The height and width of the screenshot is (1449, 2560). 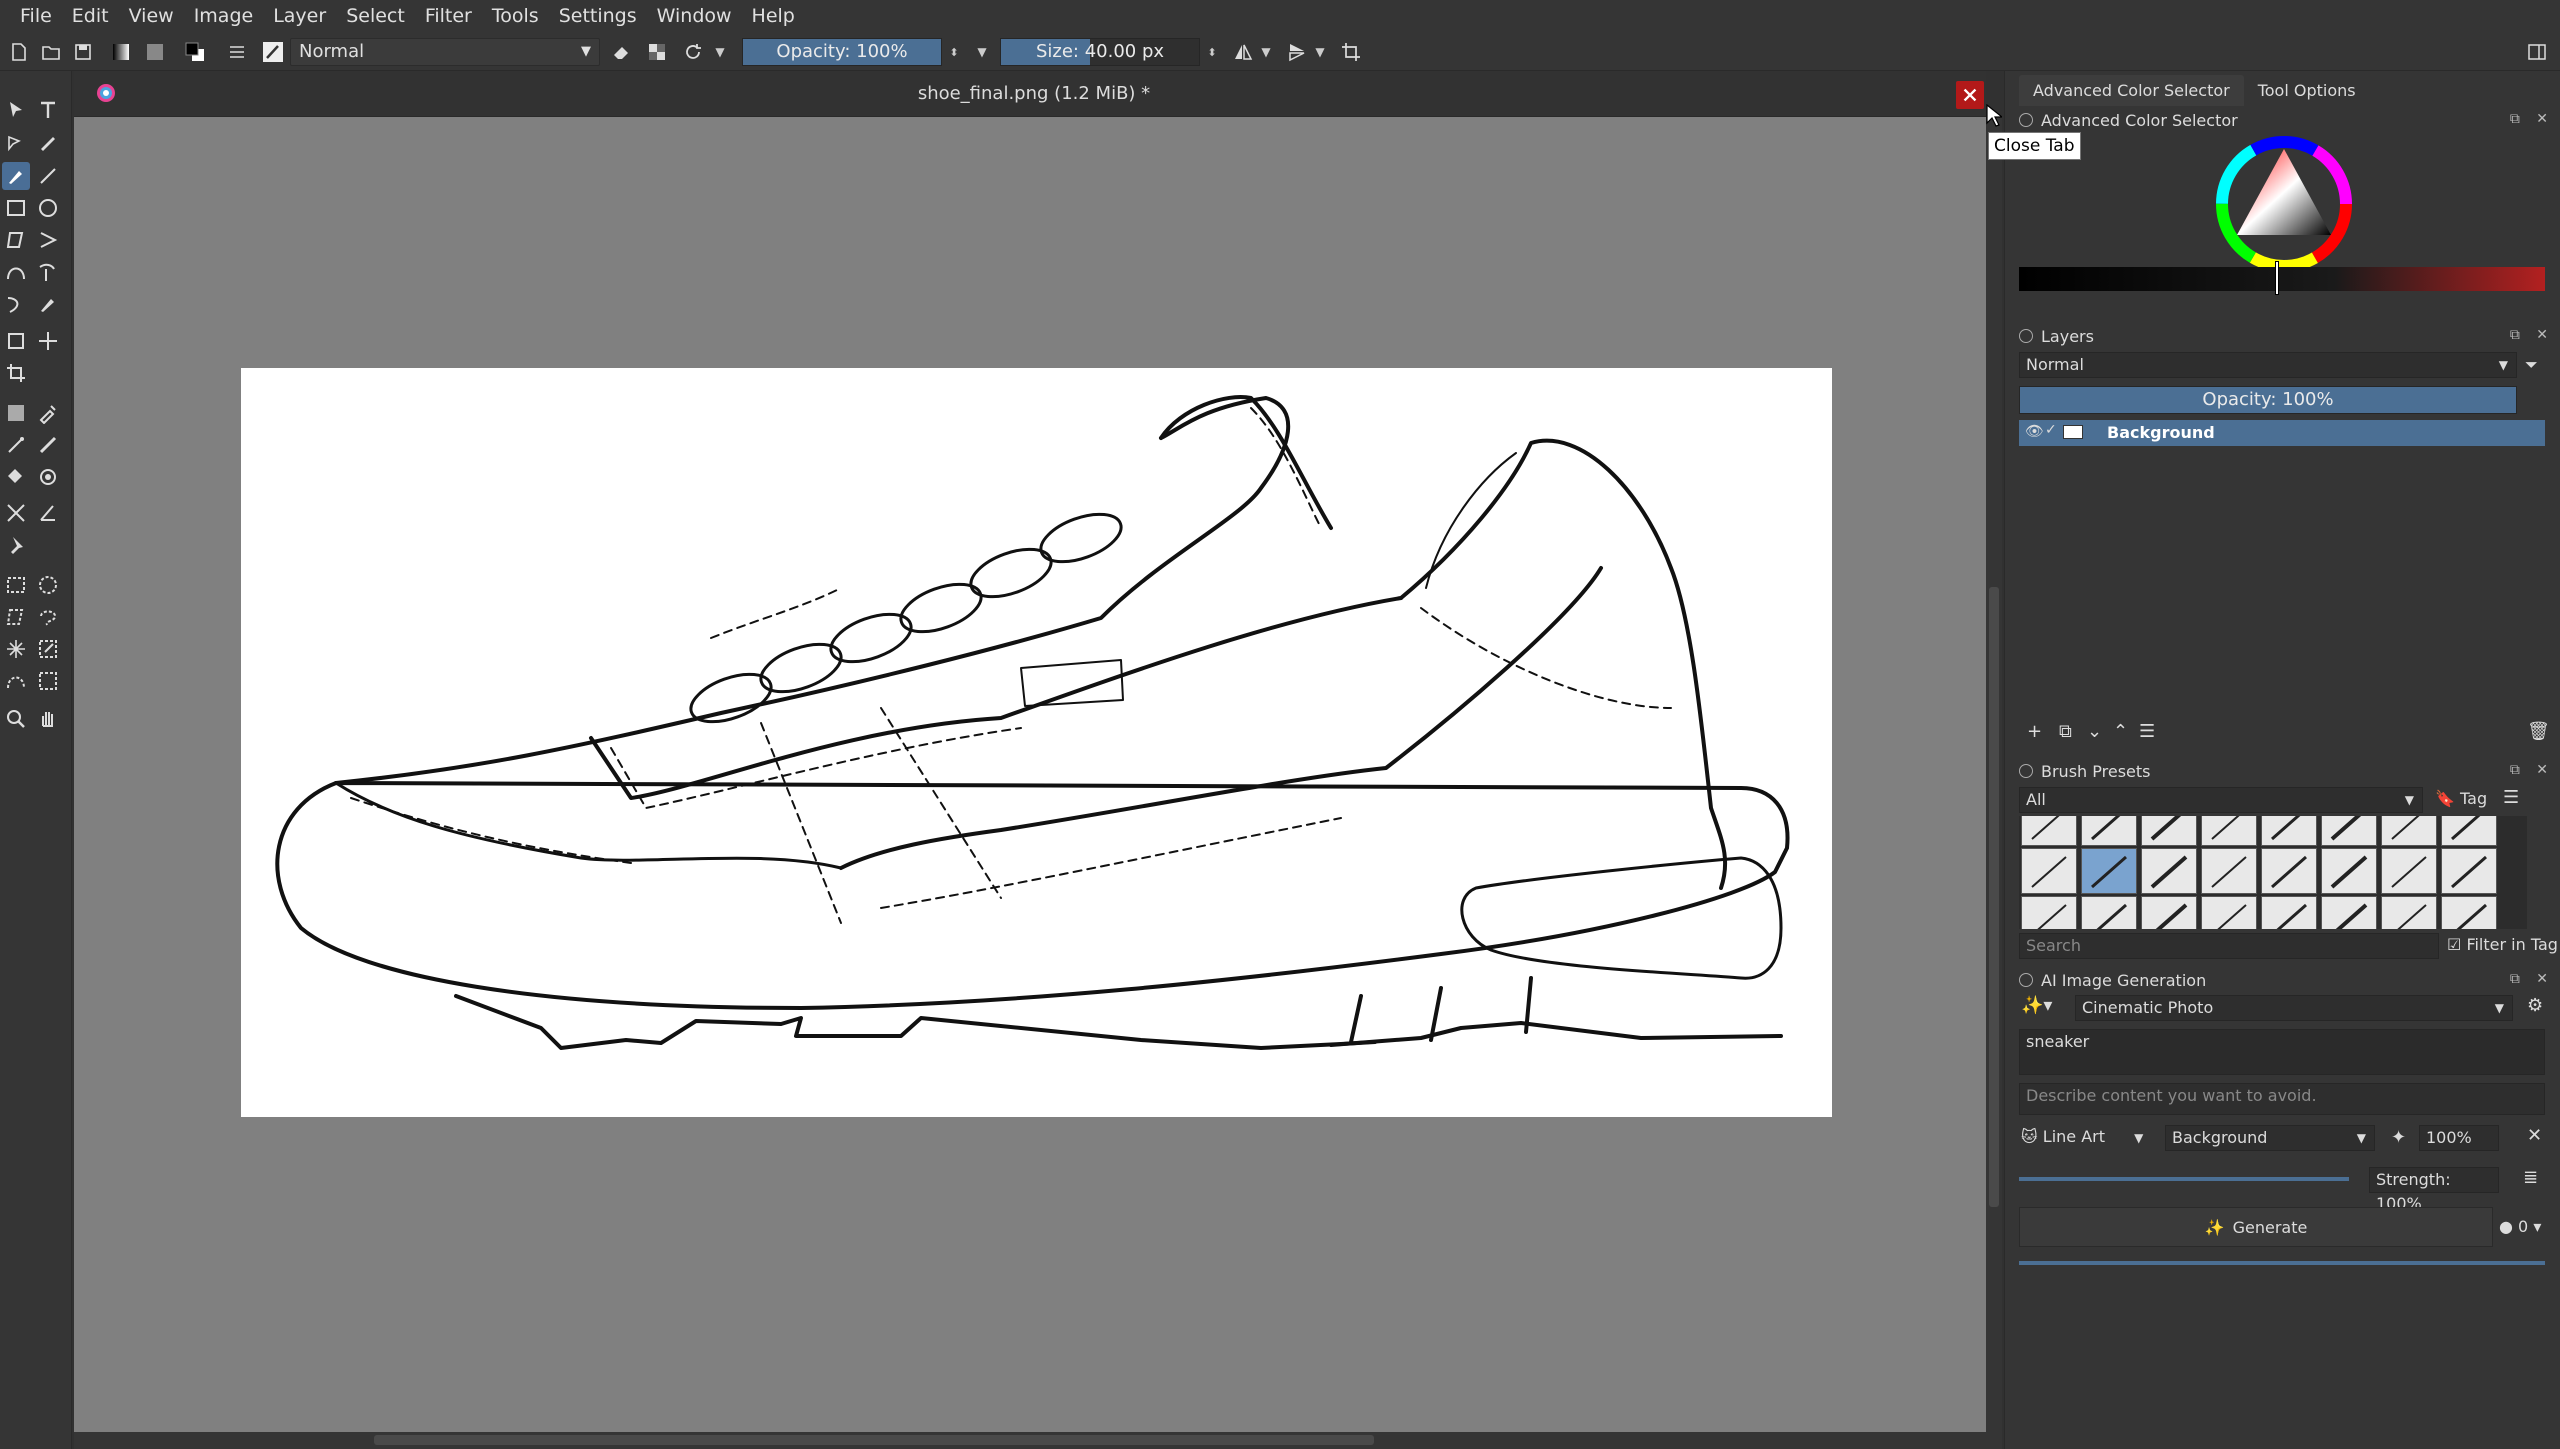 What do you see at coordinates (48, 617) in the screenshot?
I see `freehand-select-tool-icon` at bounding box center [48, 617].